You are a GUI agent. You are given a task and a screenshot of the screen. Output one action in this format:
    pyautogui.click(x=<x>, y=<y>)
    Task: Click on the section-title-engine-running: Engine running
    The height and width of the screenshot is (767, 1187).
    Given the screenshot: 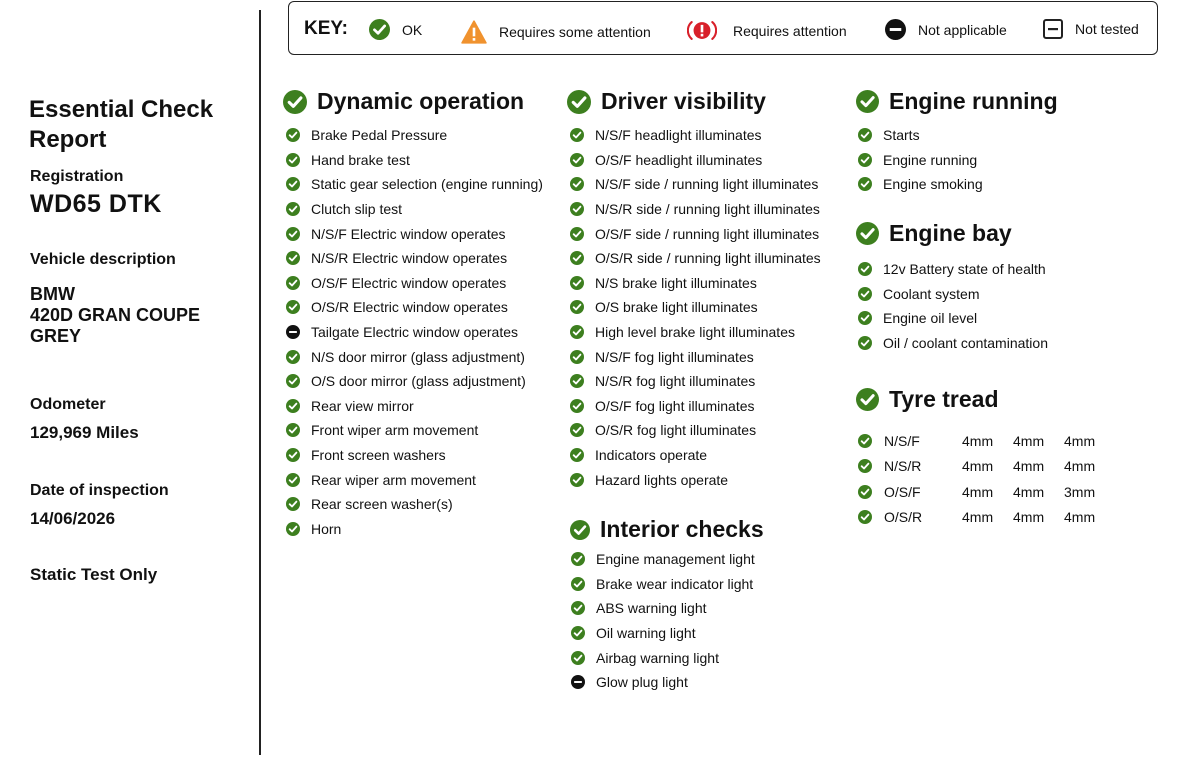 What is the action you would take?
    pyautogui.click(x=957, y=101)
    